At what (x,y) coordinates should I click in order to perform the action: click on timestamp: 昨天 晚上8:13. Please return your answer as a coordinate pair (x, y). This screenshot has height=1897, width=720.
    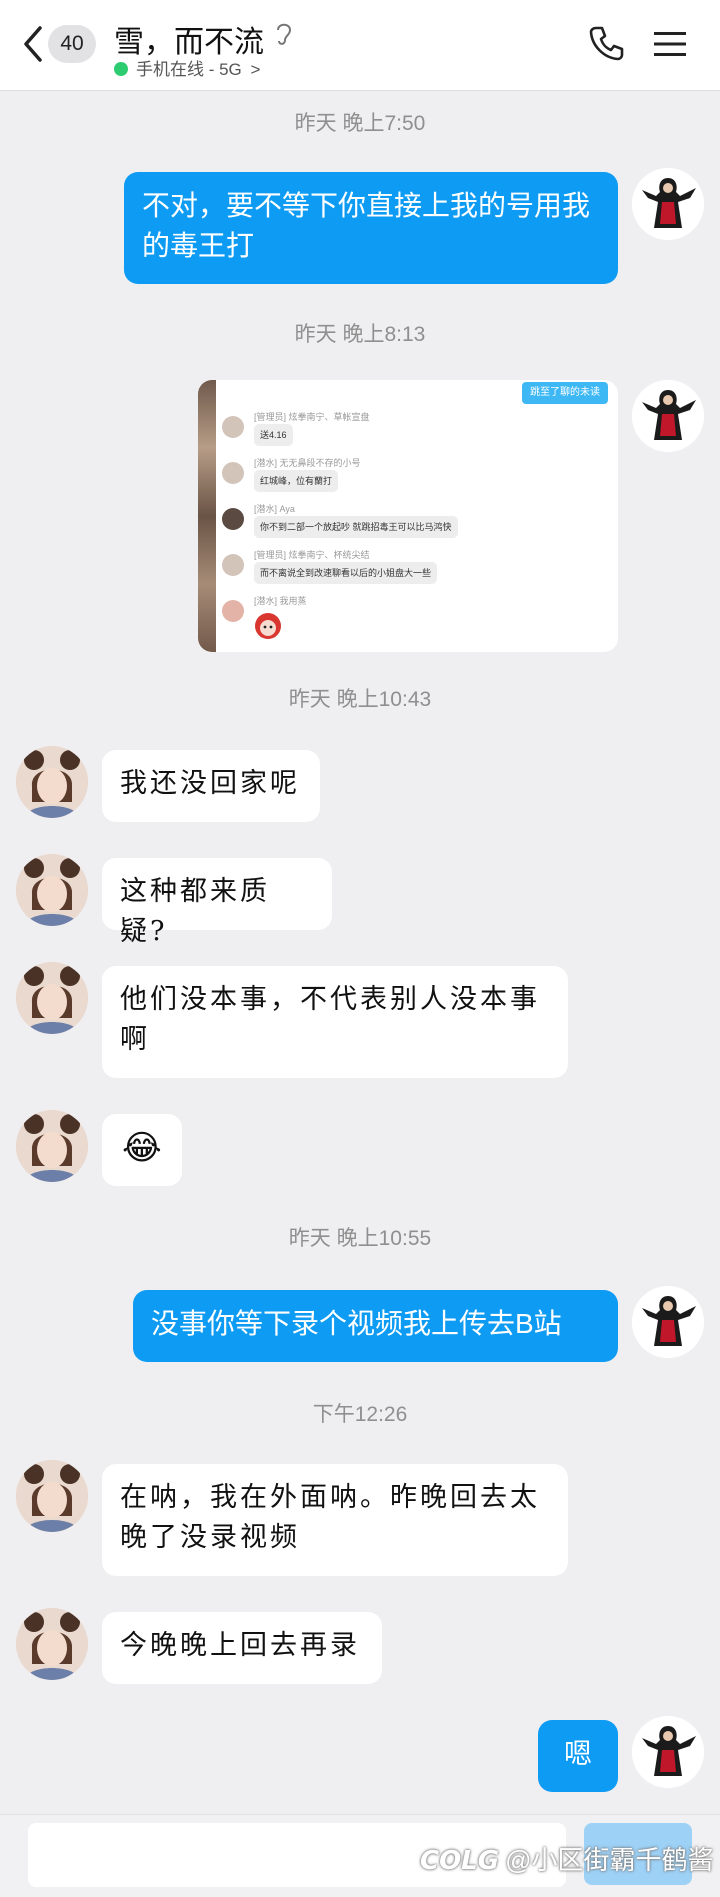
    Looking at the image, I should click on (360, 334).